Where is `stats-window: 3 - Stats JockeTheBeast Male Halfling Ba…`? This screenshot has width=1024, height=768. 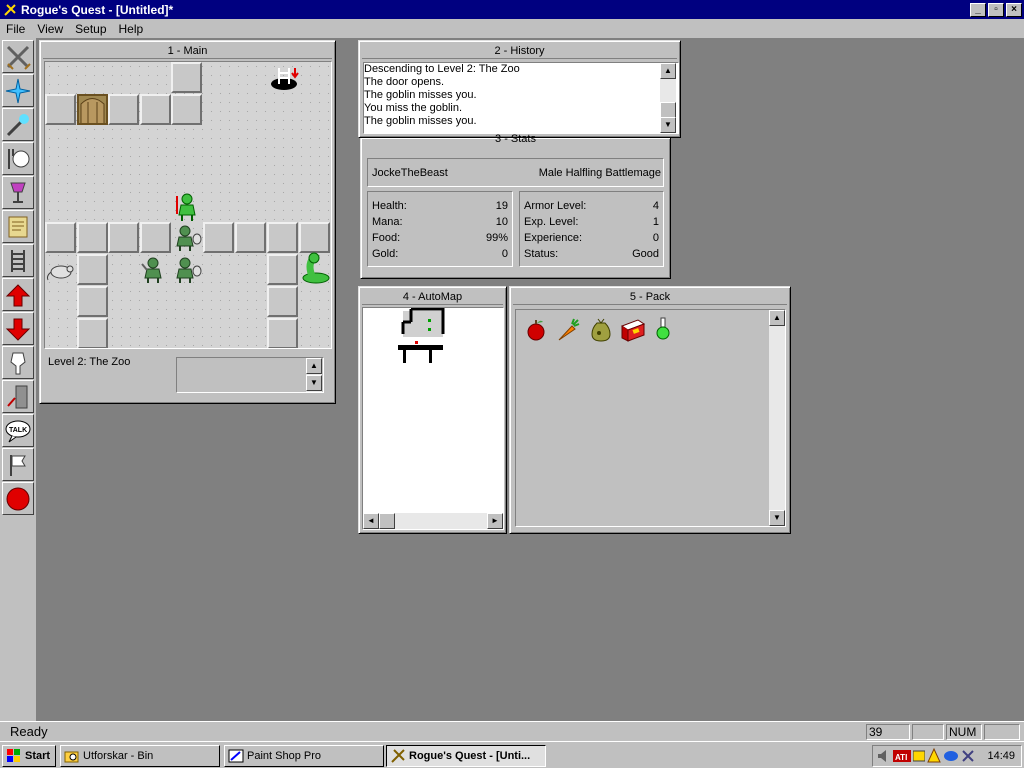 stats-window: 3 - Stats JockeTheBeast Male Halfling Ba… is located at coordinates (515, 206).